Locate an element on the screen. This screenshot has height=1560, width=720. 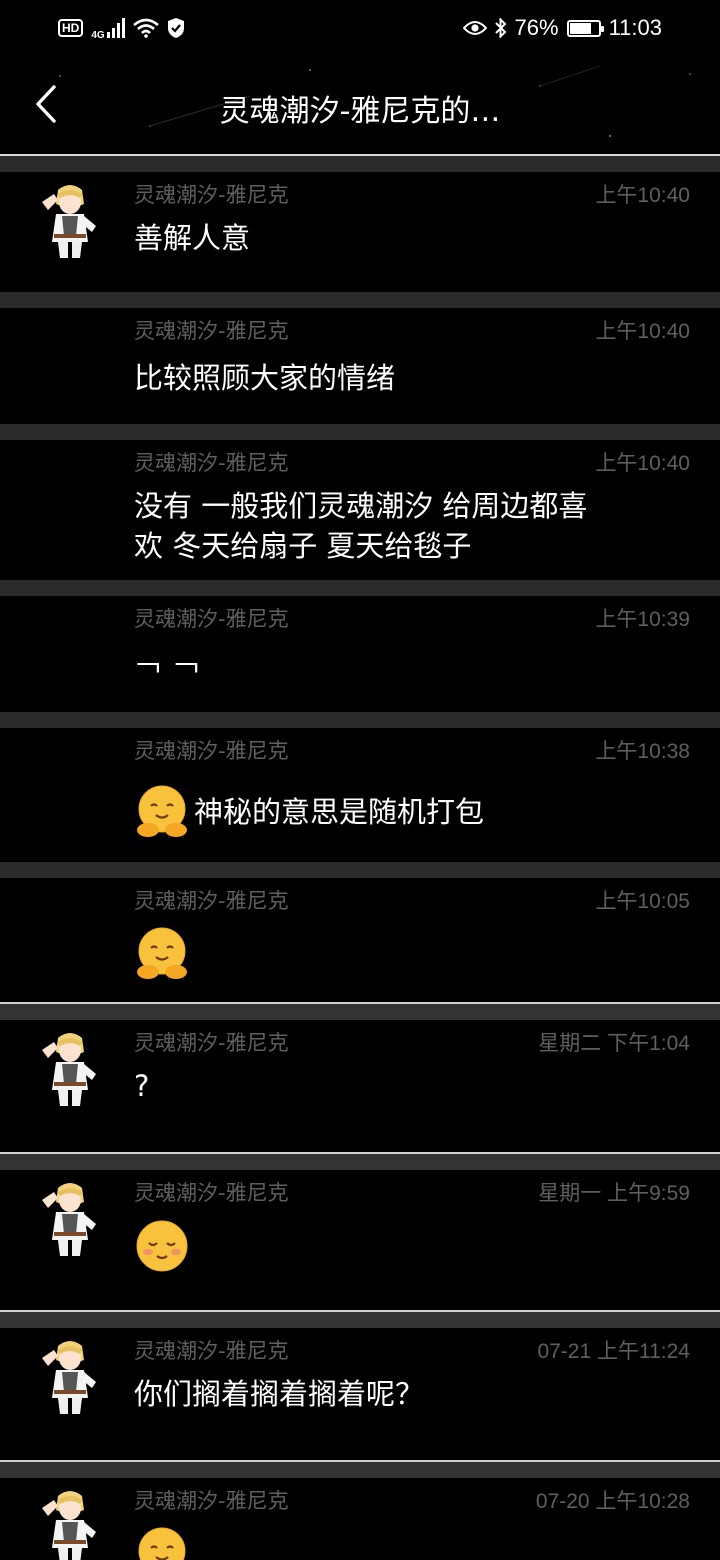
message-item: 灵魂潮汐-雅尼克 07-20 上午10:28 is located at coordinates (360, 1519).